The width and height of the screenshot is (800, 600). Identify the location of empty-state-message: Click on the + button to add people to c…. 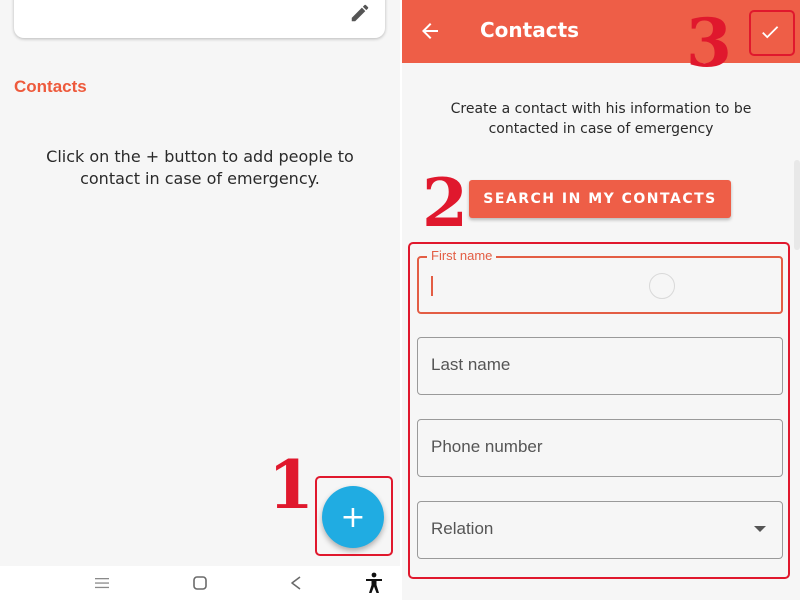
(200, 167).